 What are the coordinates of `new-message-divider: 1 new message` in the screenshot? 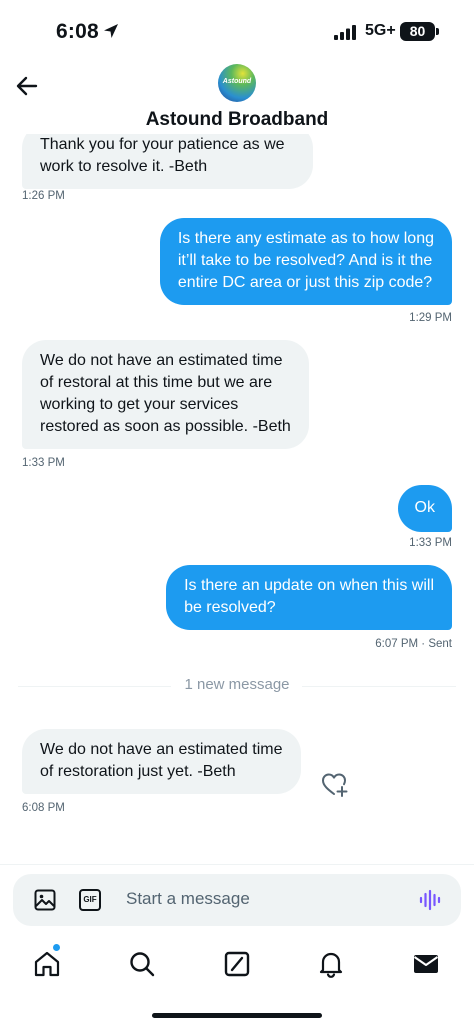 It's located at (237, 684).